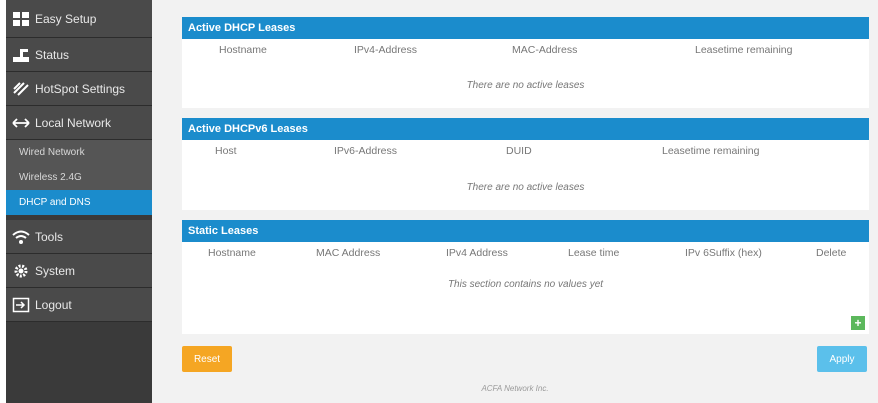  I want to click on dhcpv6-leases-empty: There are no active leases, so click(525, 187).